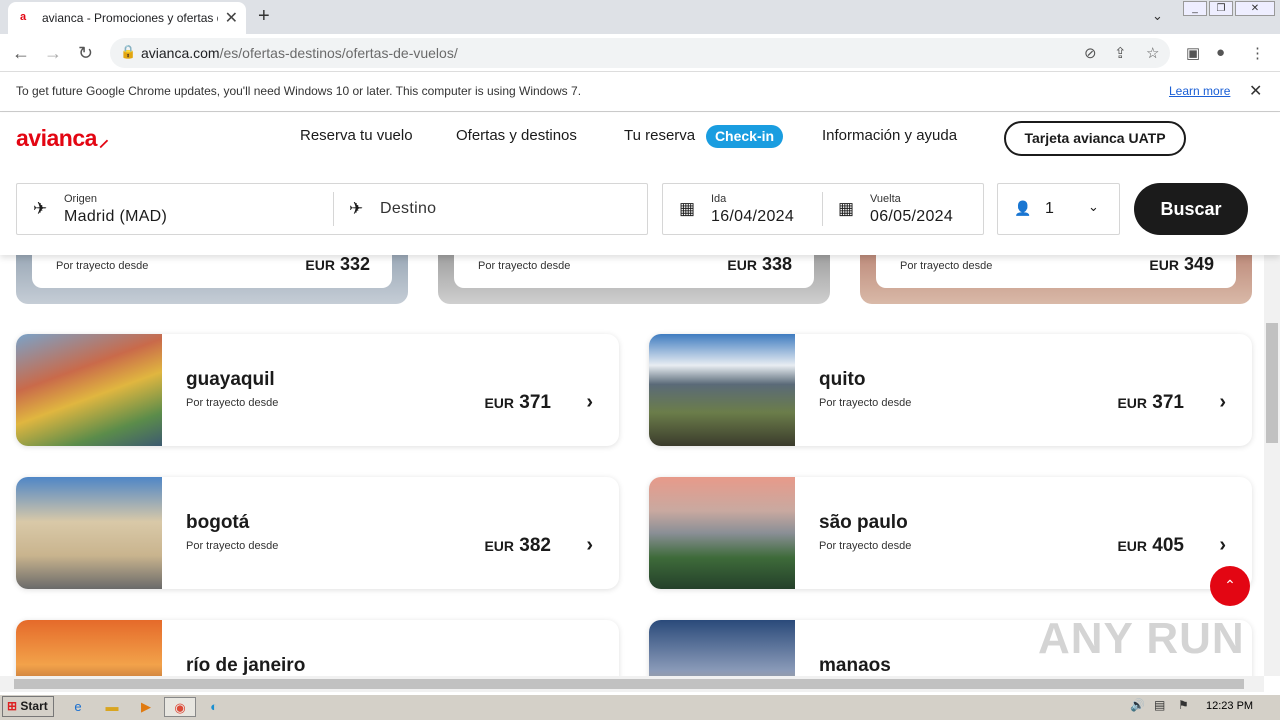  Describe the element at coordinates (128, 51) in the screenshot. I see `lock-icon: 🔒` at that location.